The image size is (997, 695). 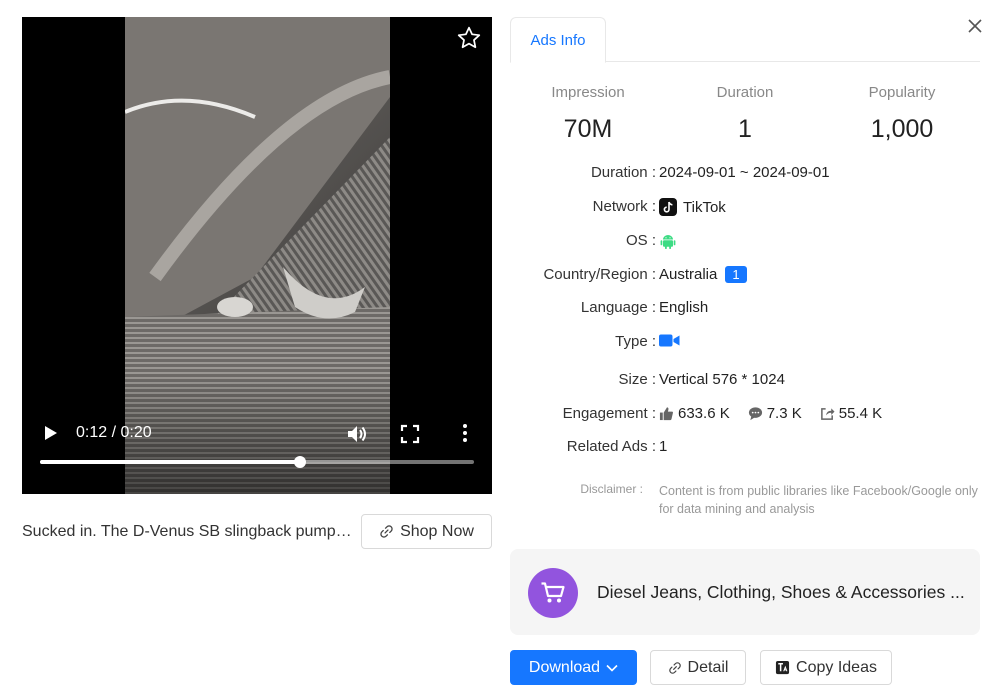 I want to click on video-progress-bar, so click(x=257, y=462).